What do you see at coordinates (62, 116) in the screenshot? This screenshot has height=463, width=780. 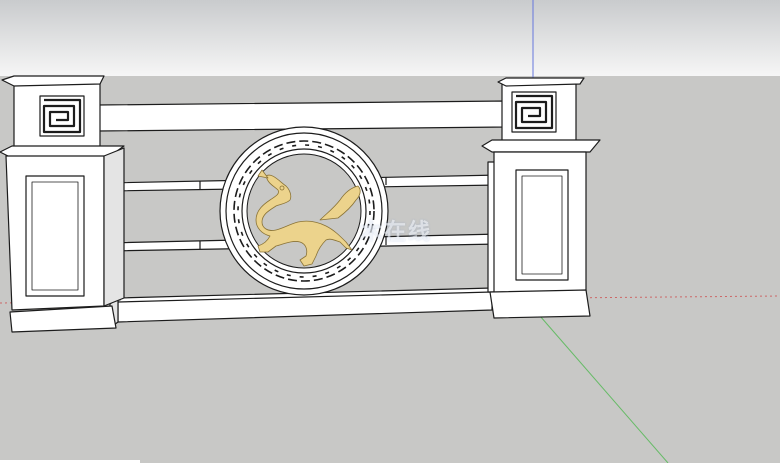 I see `left-fret-panel` at bounding box center [62, 116].